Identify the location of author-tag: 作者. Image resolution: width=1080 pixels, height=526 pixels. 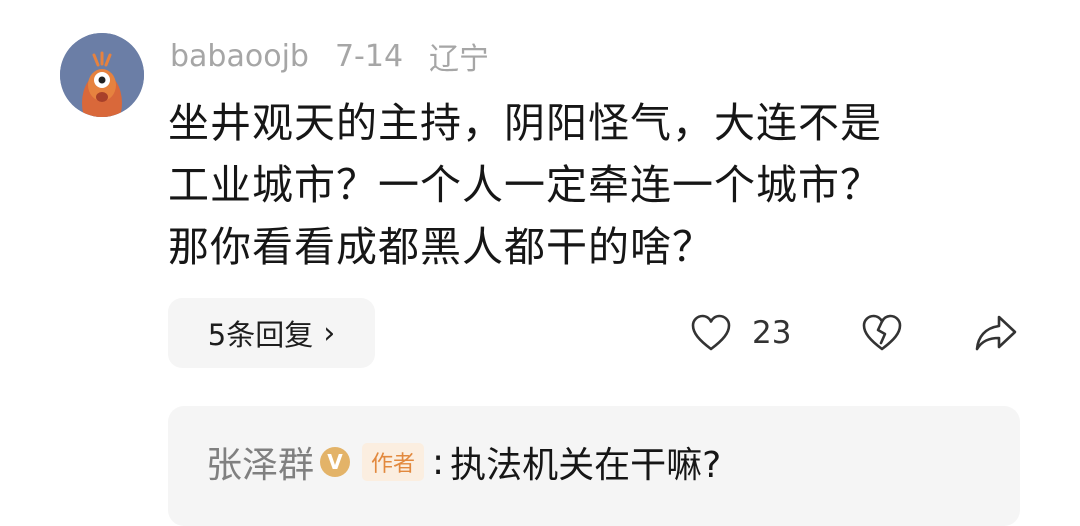
(393, 462).